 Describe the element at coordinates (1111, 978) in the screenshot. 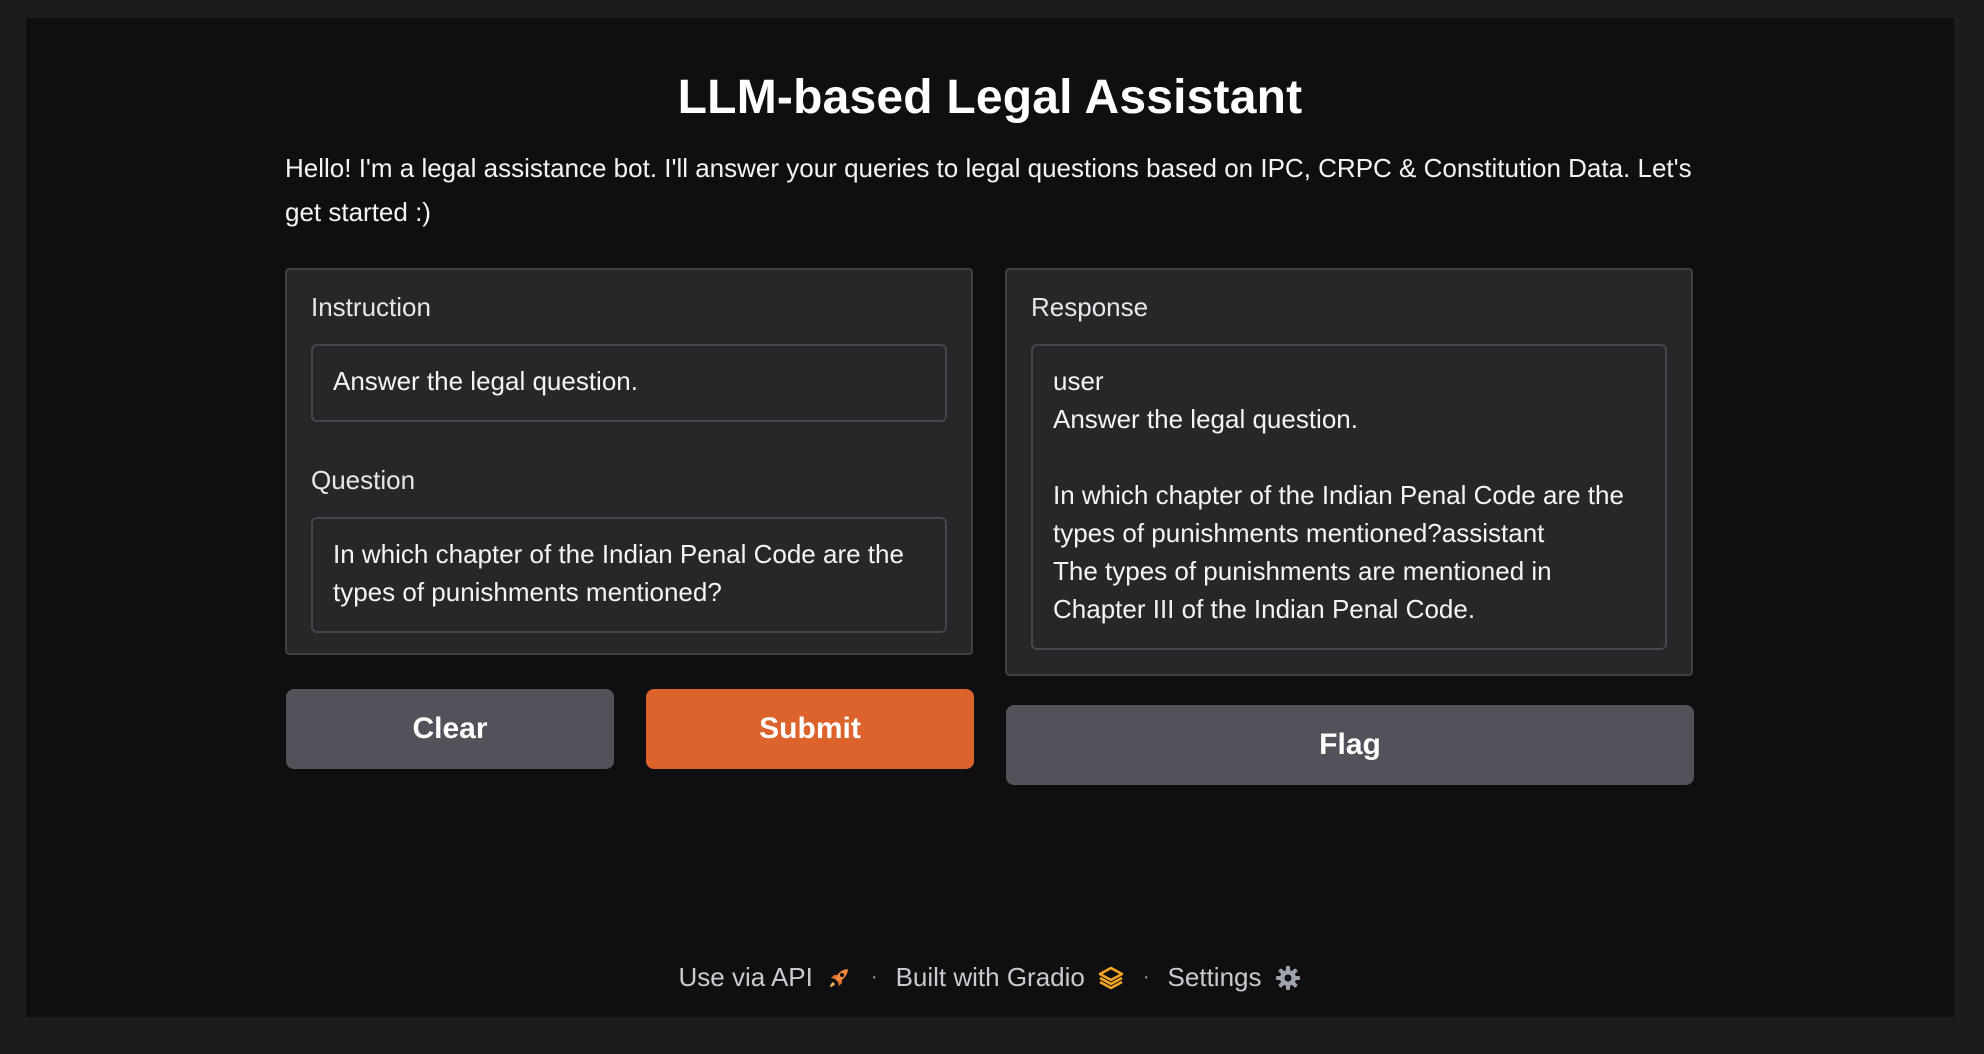

I see `gradio-logo-icon` at that location.